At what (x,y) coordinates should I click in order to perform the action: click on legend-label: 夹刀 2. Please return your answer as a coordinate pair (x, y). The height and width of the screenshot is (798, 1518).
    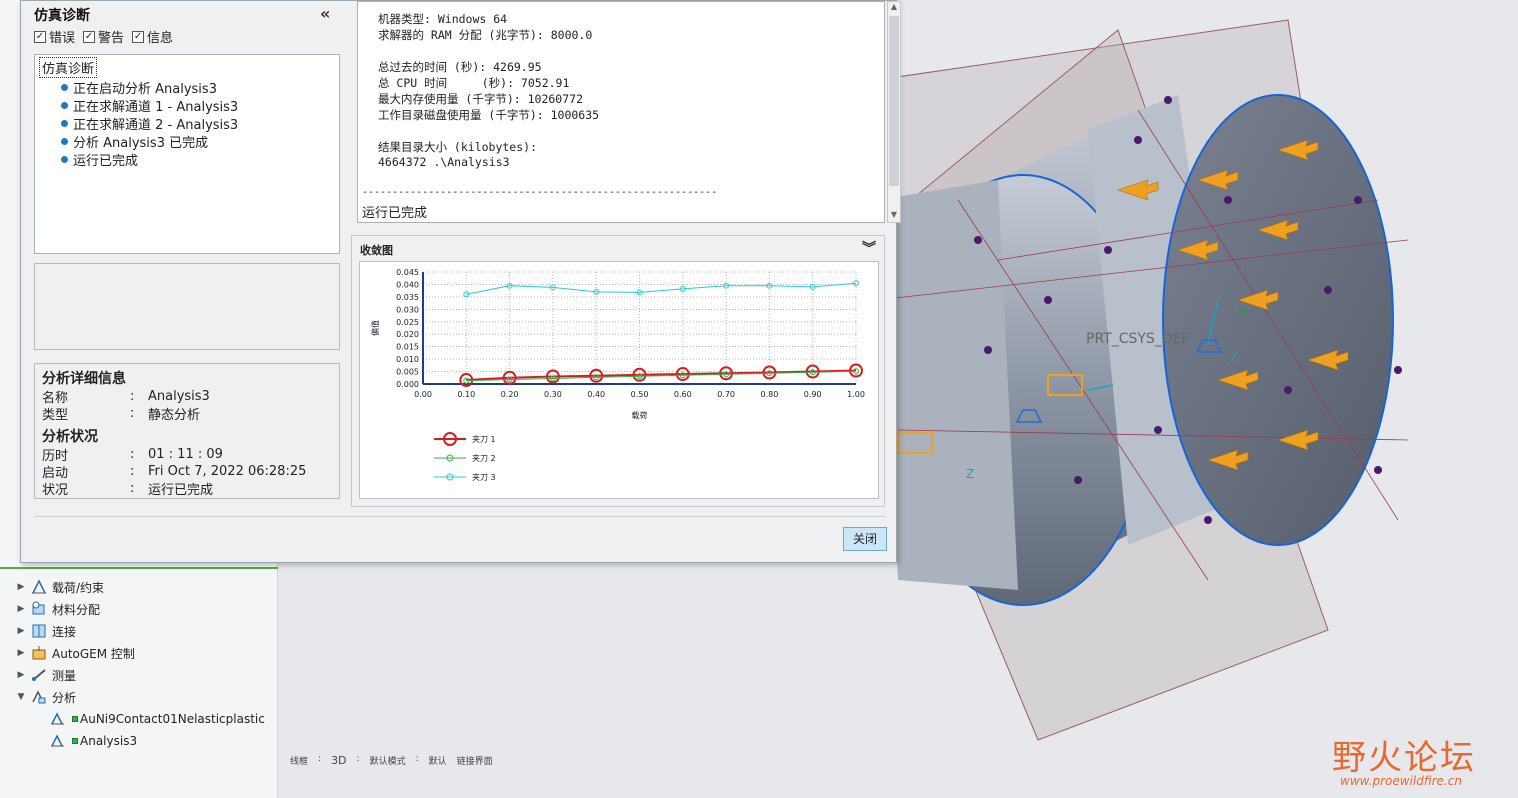
    Looking at the image, I should click on (484, 458).